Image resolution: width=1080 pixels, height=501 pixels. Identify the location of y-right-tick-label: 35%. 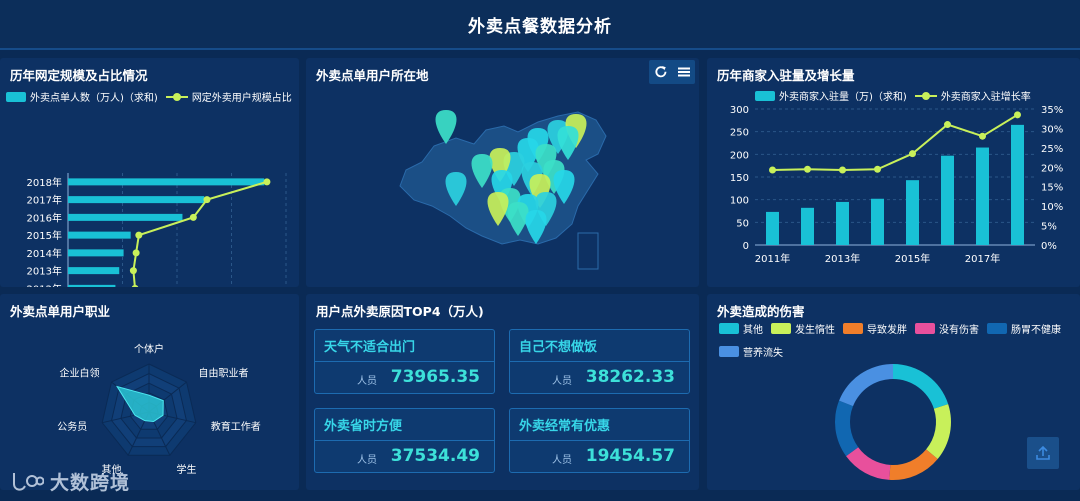
(1052, 110).